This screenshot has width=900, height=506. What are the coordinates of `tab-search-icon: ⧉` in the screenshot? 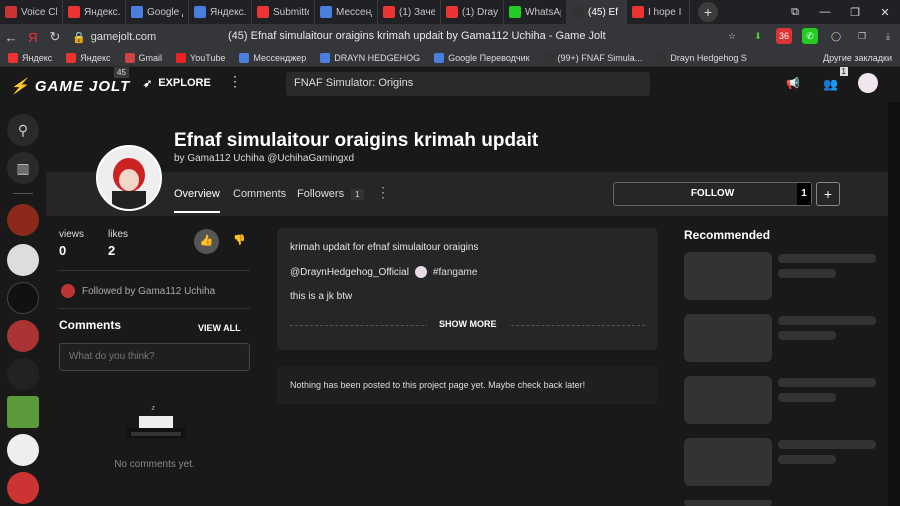 It's located at (795, 12).